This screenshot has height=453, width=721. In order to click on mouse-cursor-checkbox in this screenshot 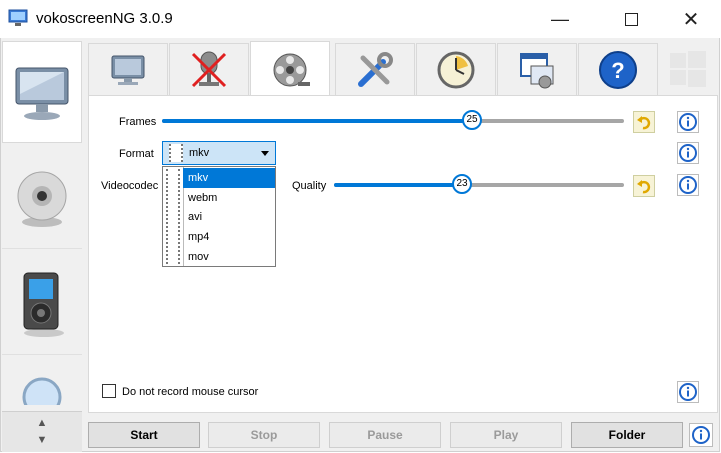, I will do `click(109, 391)`.